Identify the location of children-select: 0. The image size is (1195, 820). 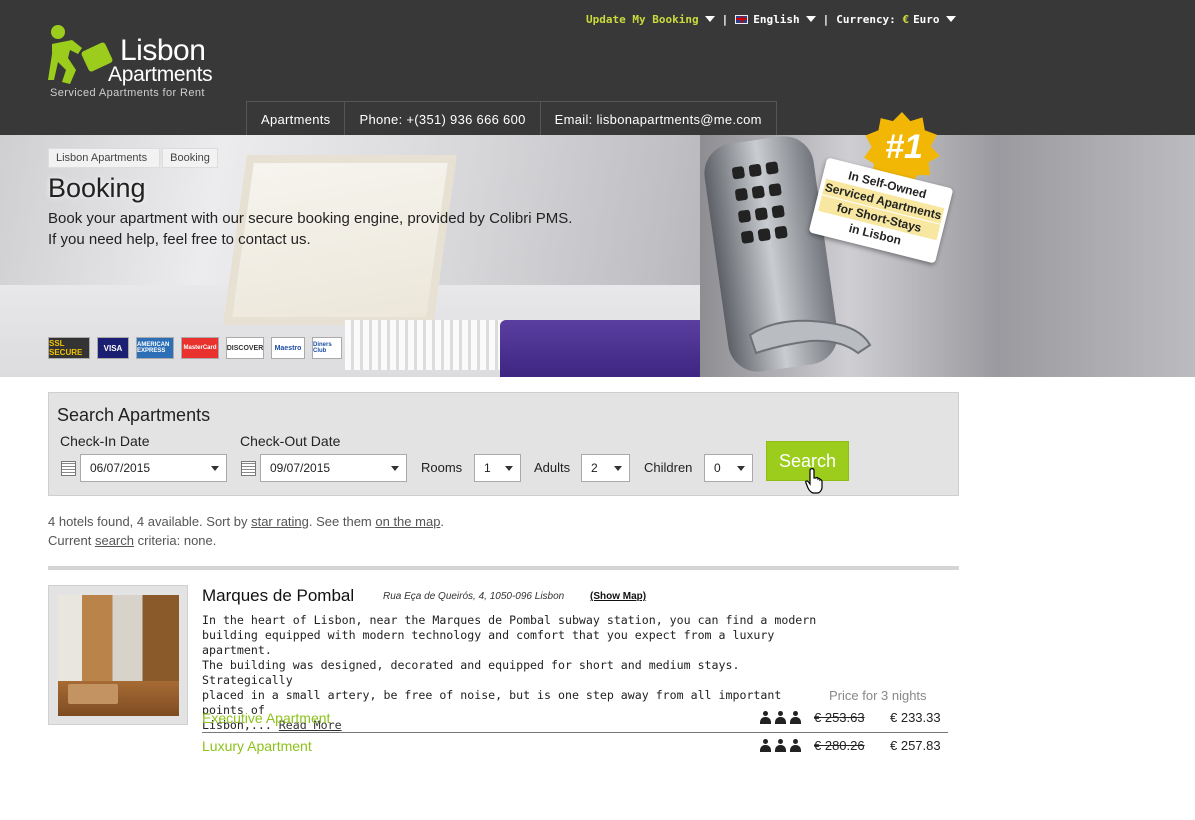
(728, 468).